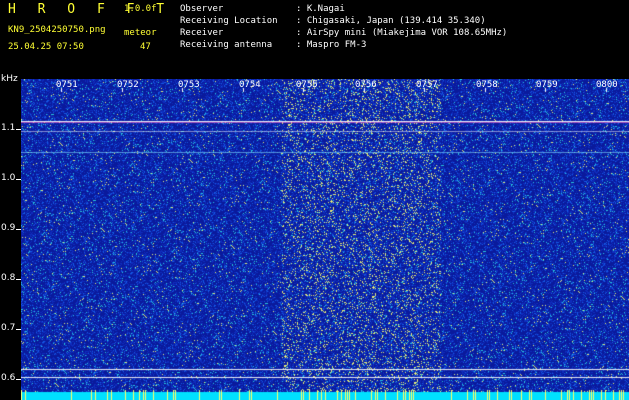 The image size is (629, 400). What do you see at coordinates (67, 85) in the screenshot?
I see `time-label-0751: 0751` at bounding box center [67, 85].